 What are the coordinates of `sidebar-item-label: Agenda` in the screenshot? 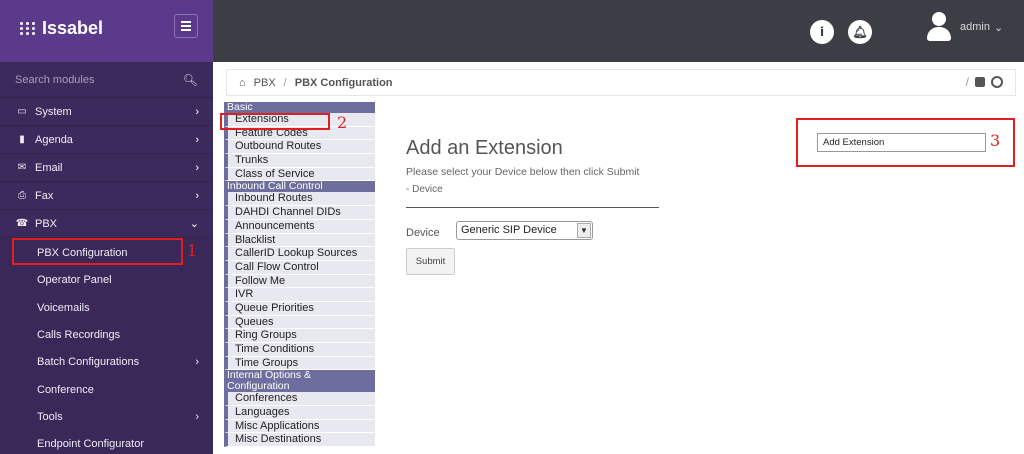 It's located at (54, 139).